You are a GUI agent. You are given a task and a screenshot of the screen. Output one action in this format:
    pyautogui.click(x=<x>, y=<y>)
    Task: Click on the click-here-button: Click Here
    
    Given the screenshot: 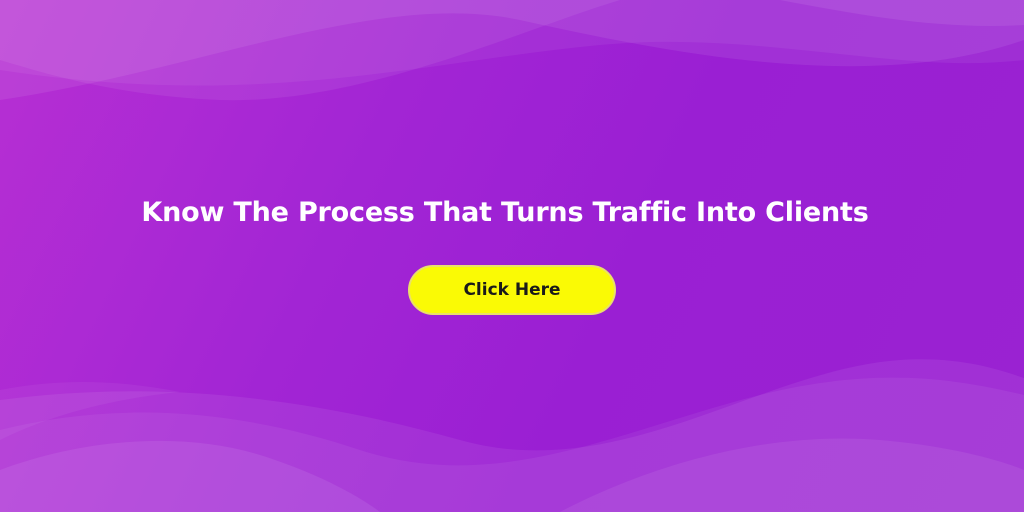 What is the action you would take?
    pyautogui.click(x=512, y=290)
    